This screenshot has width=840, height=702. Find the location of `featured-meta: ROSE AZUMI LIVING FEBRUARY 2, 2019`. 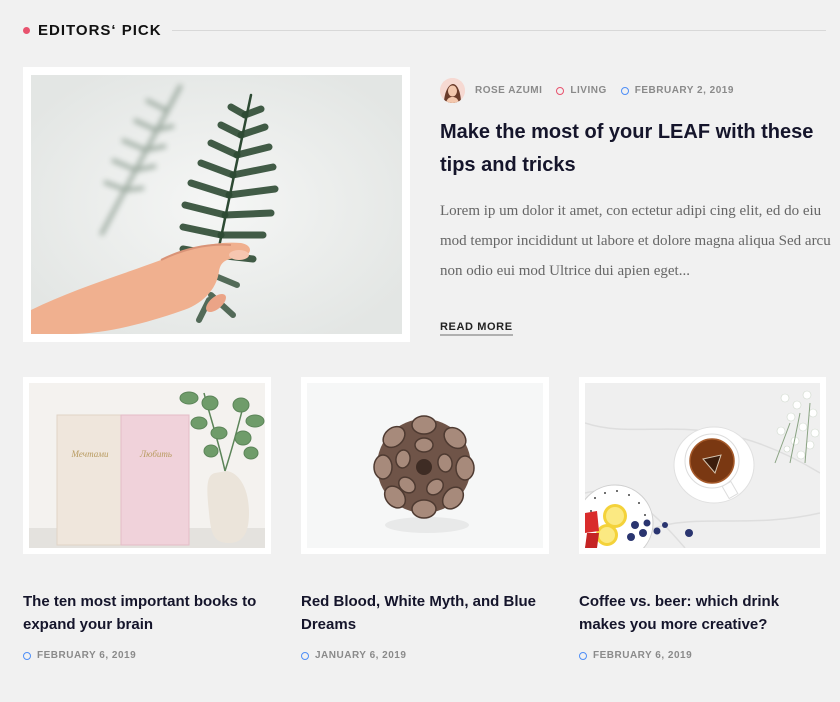

featured-meta: ROSE AZUMI LIVING FEBRUARY 2, 2019 is located at coordinates (587, 90).